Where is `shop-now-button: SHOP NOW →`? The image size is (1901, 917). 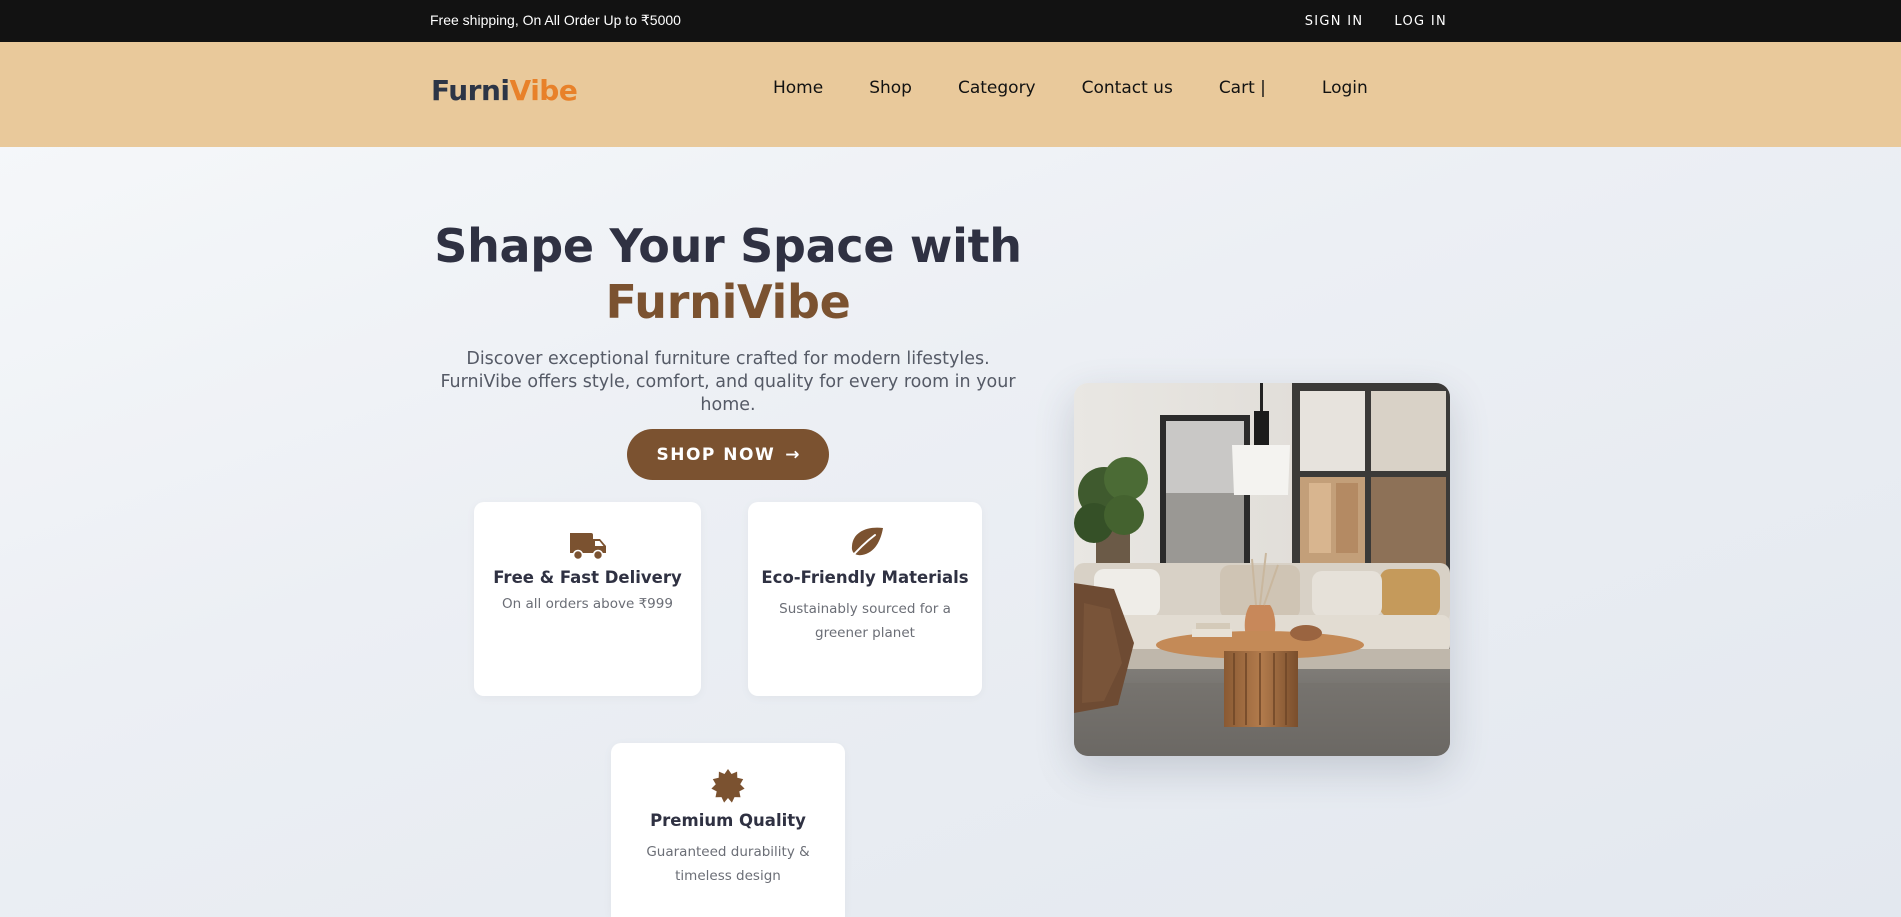
shop-now-button: SHOP NOW → is located at coordinates (728, 454).